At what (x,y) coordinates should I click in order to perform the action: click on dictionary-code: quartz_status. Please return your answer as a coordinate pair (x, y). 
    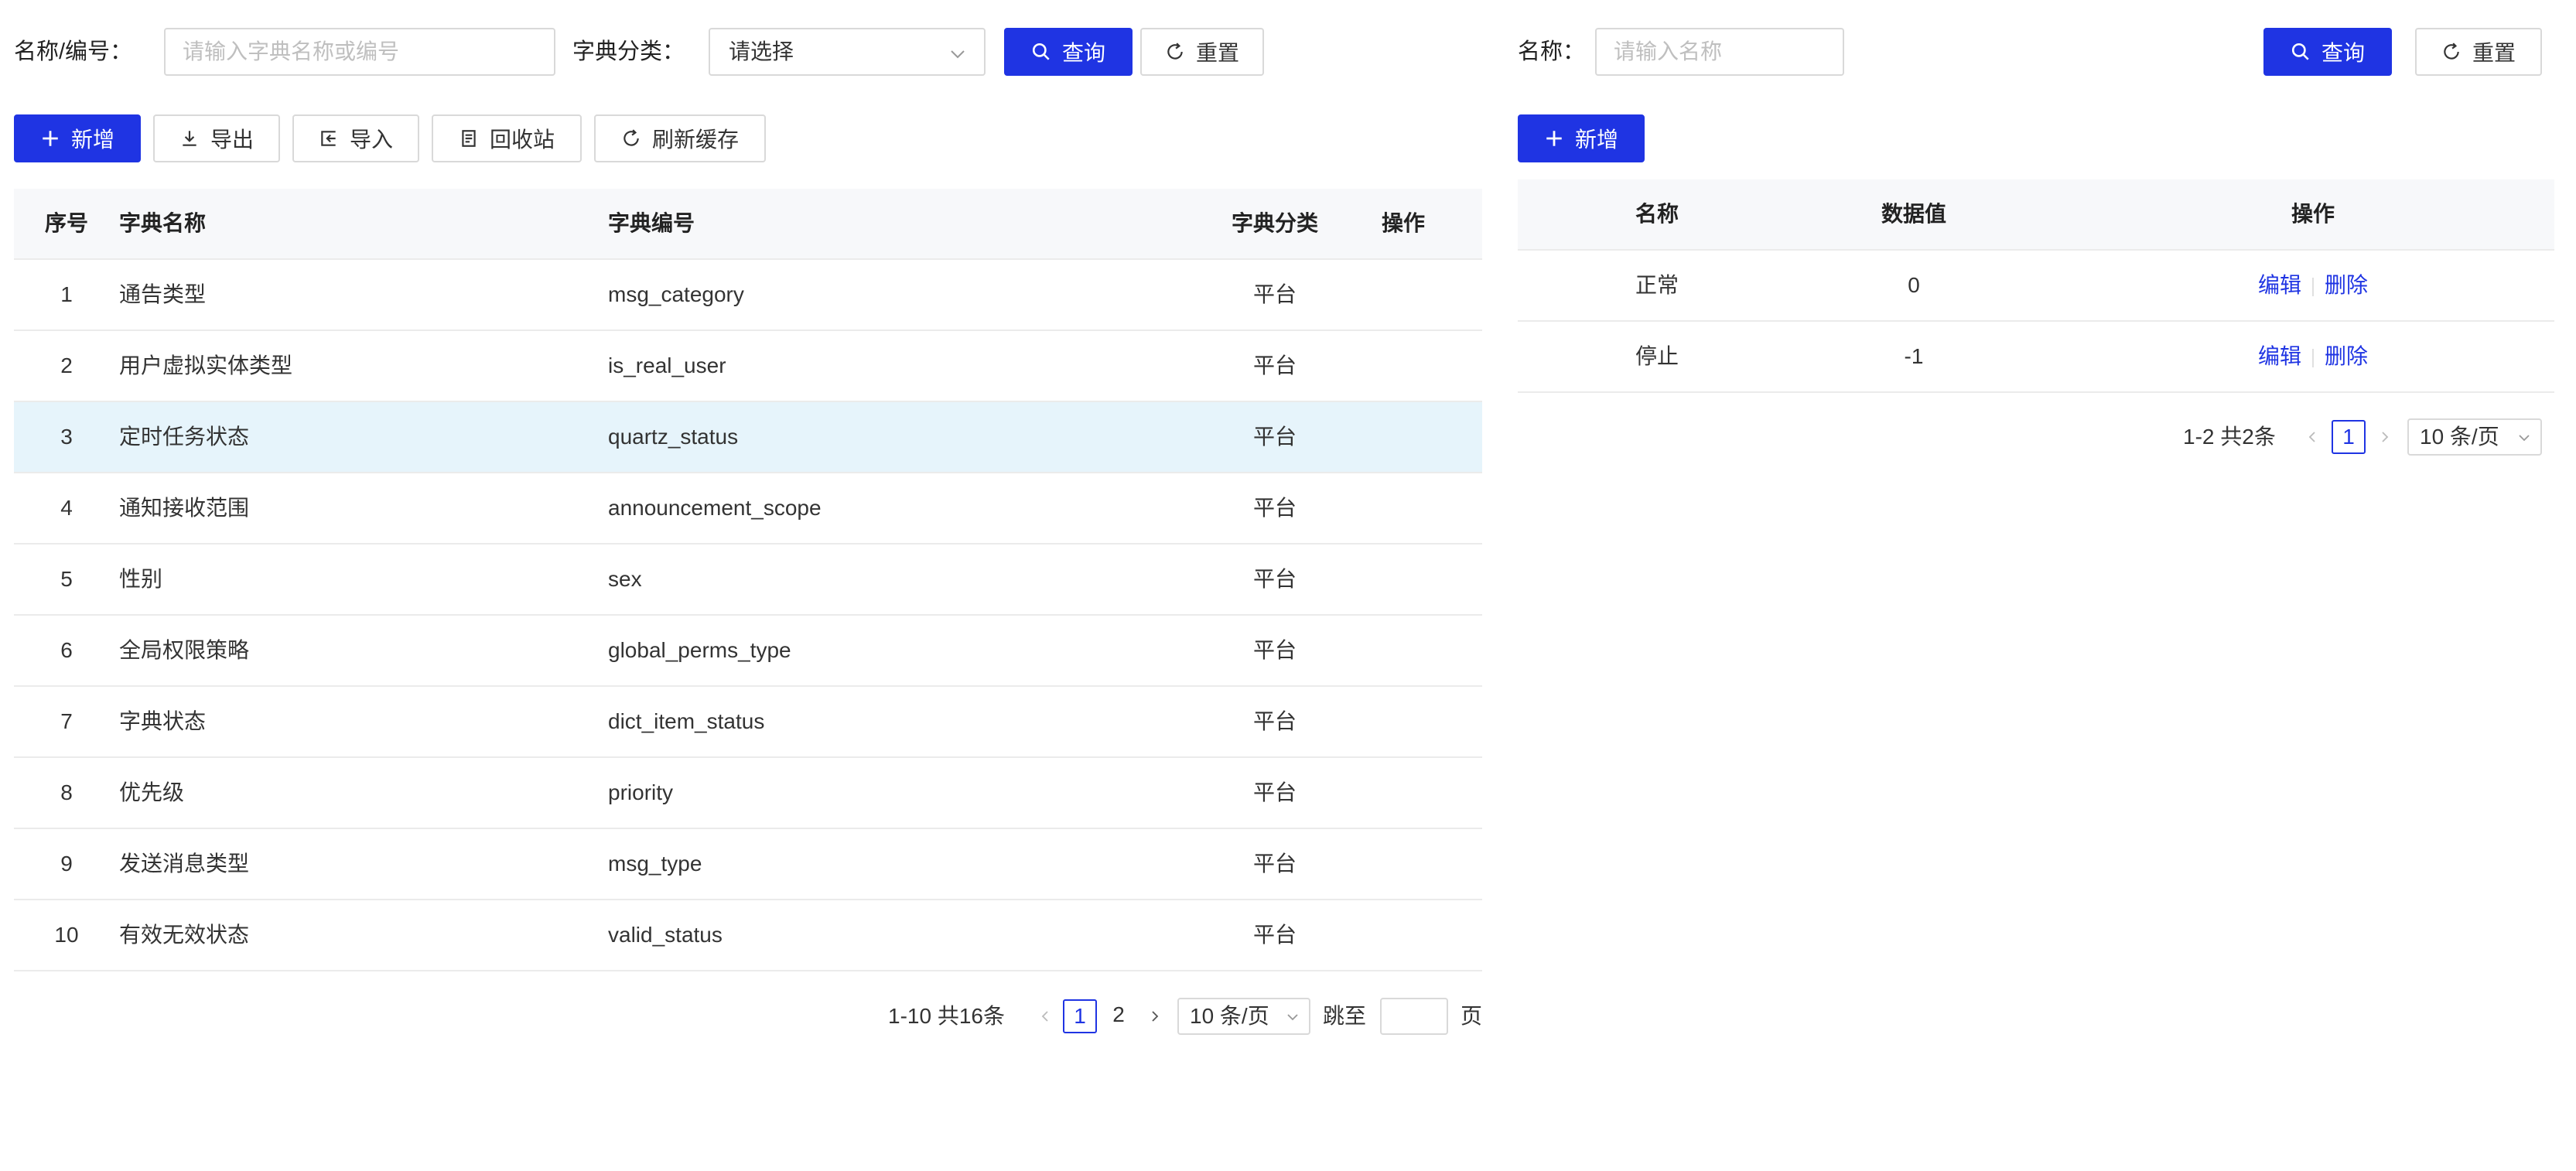
    Looking at the image, I should click on (673, 437).